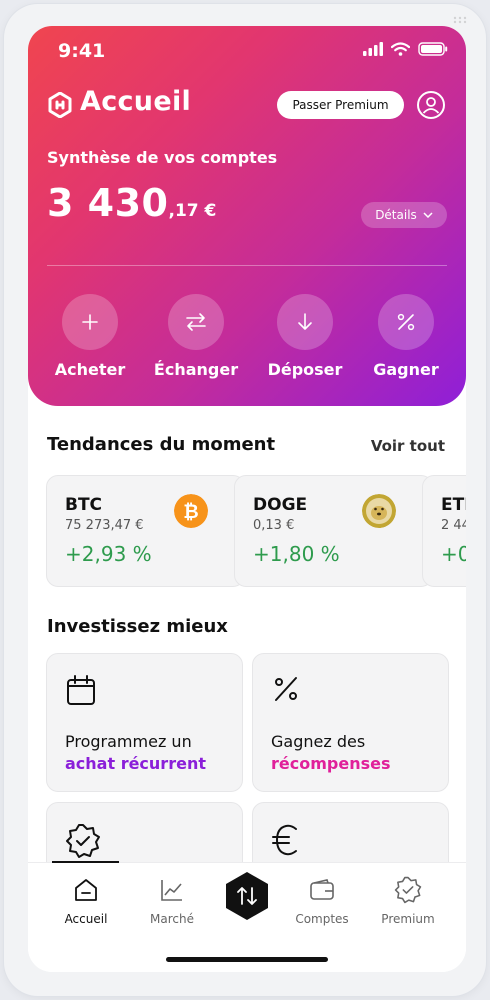 The image size is (490, 1000). I want to click on header-divider, so click(247, 265).